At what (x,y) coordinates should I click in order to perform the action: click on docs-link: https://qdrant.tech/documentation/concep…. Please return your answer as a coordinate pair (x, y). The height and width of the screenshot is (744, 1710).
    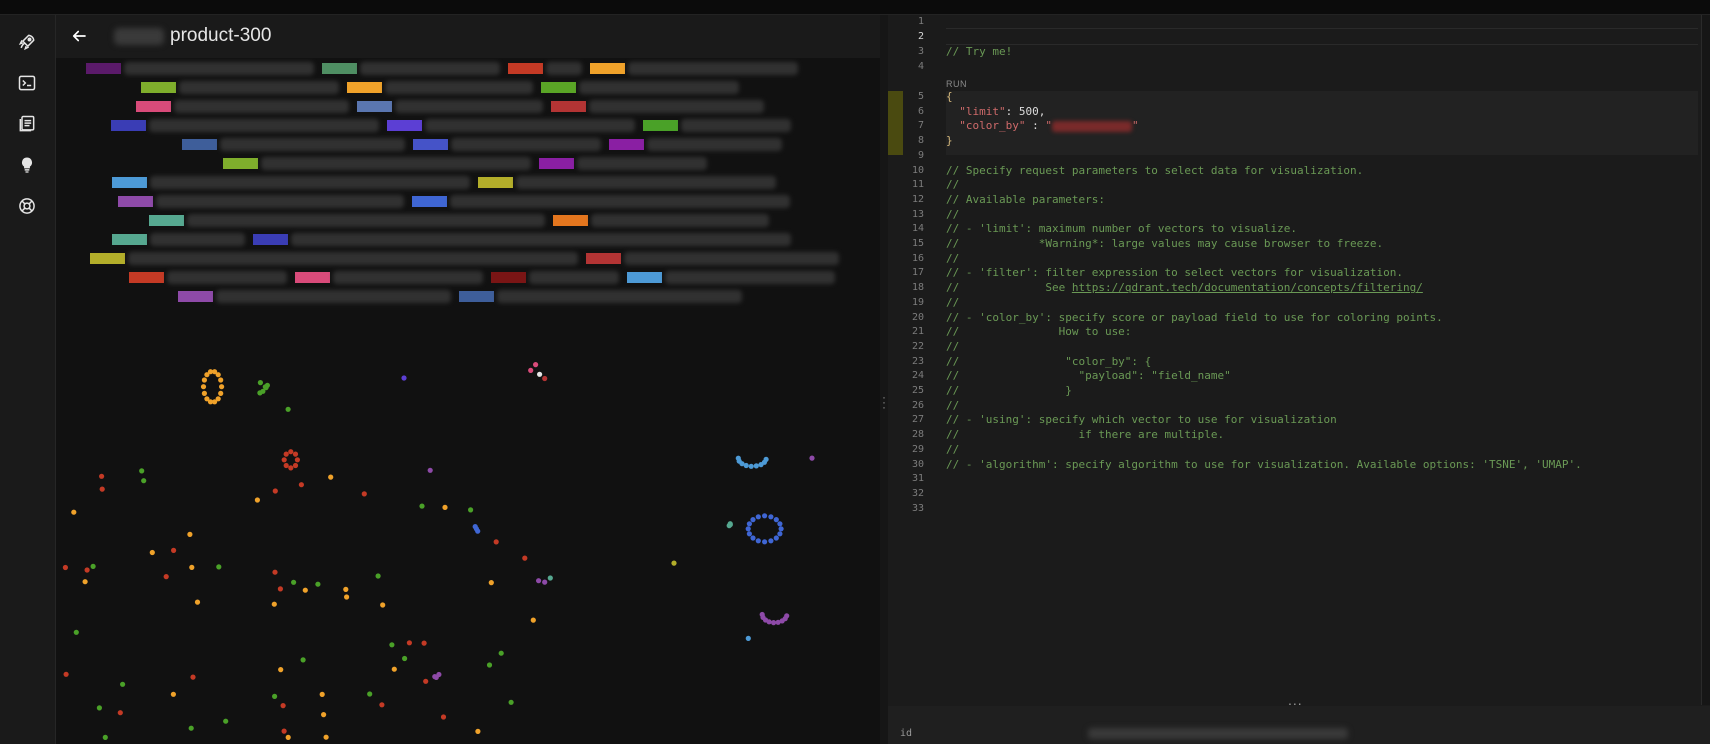
    Looking at the image, I should click on (1247, 287).